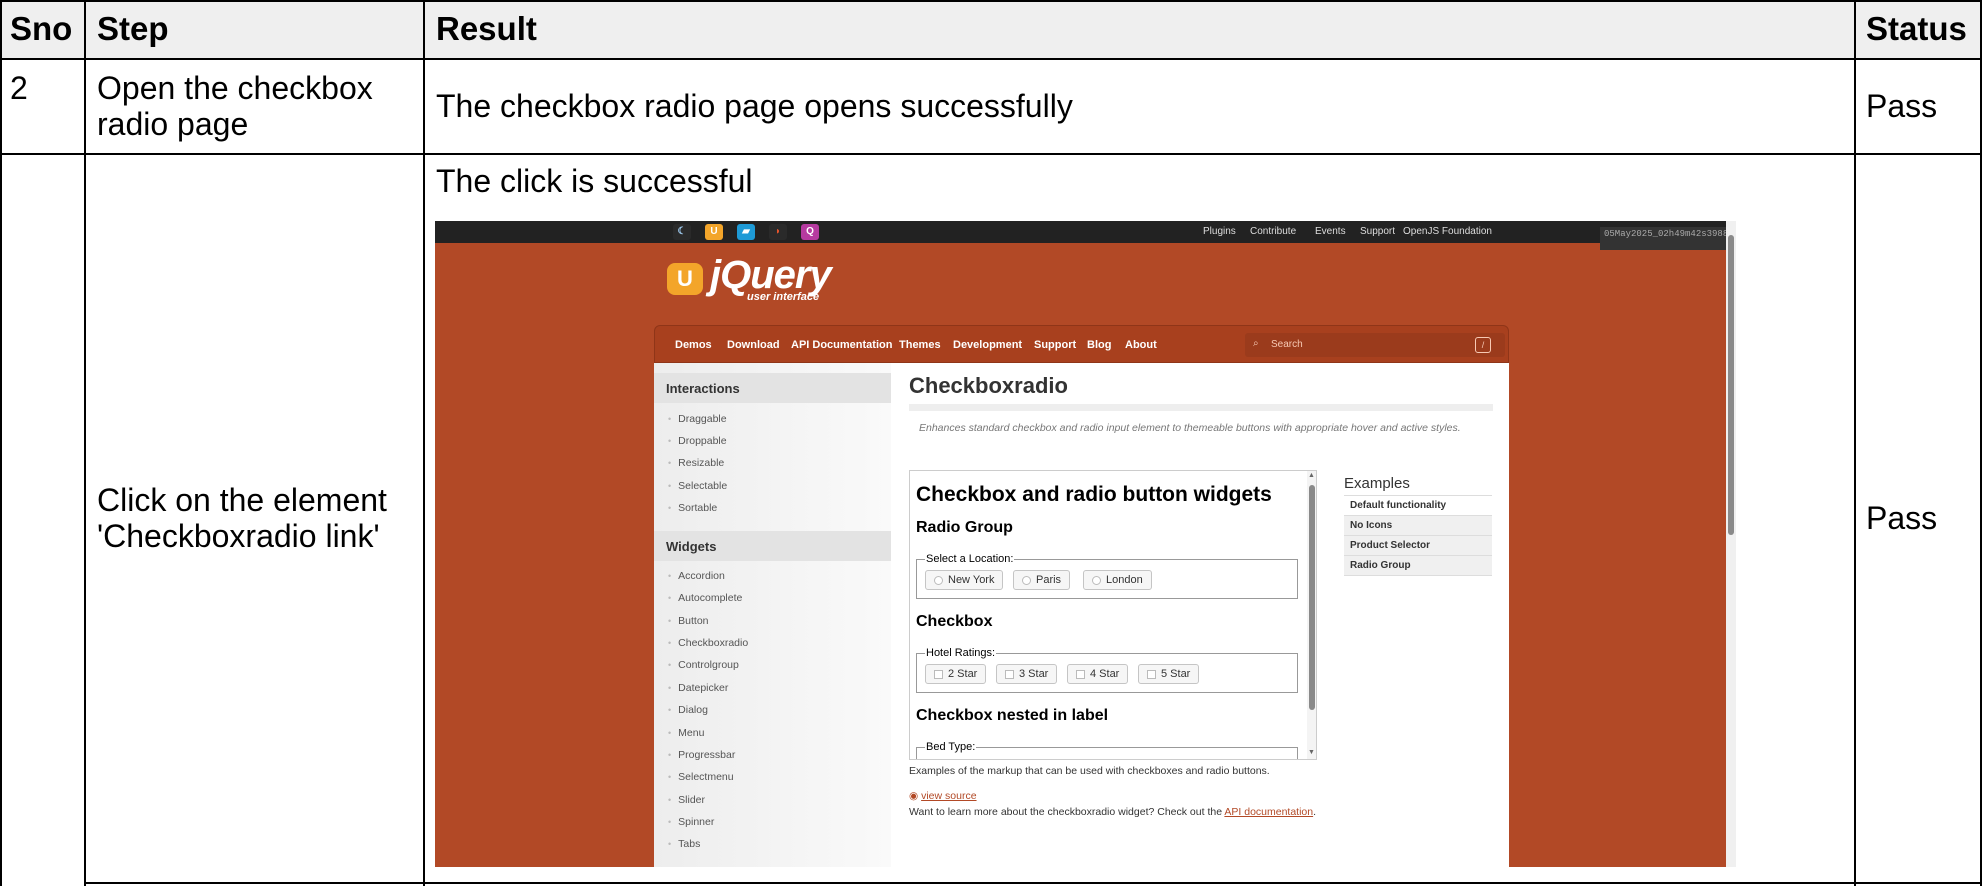 The height and width of the screenshot is (886, 1982). What do you see at coordinates (1012, 715) in the screenshot?
I see `nested-heading: Checkbox nested in label` at bounding box center [1012, 715].